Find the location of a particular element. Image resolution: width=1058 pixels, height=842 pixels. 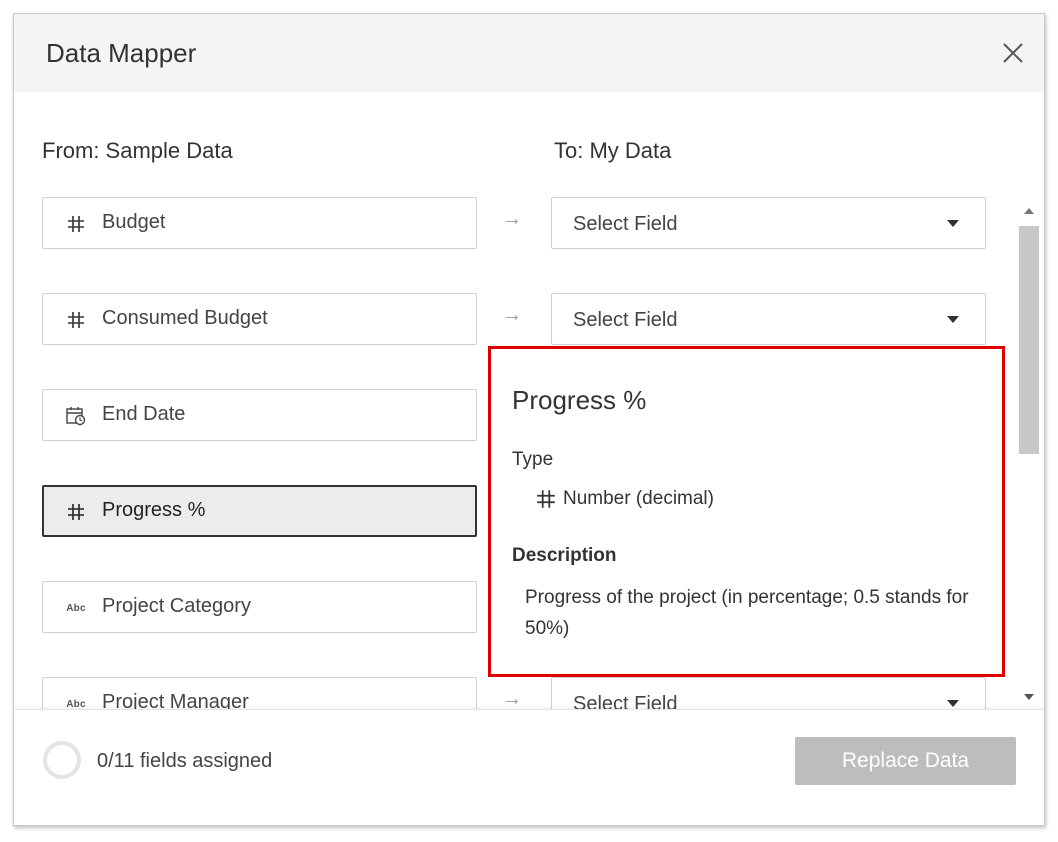

calendar-icon is located at coordinates (76, 416).